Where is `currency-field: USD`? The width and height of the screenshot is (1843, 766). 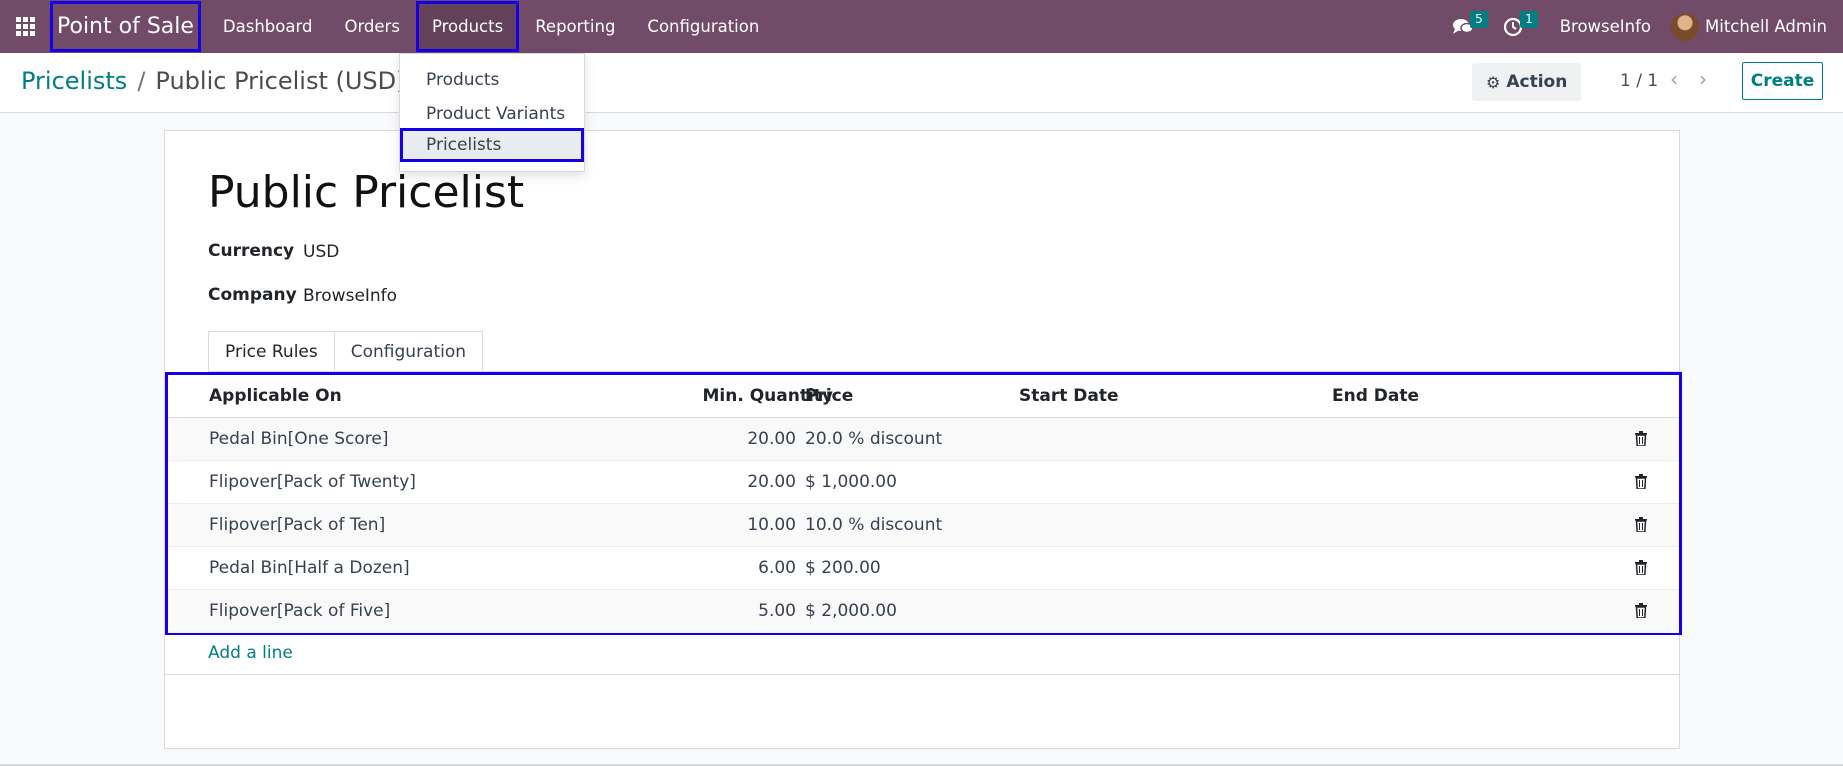 currency-field: USD is located at coordinates (321, 252).